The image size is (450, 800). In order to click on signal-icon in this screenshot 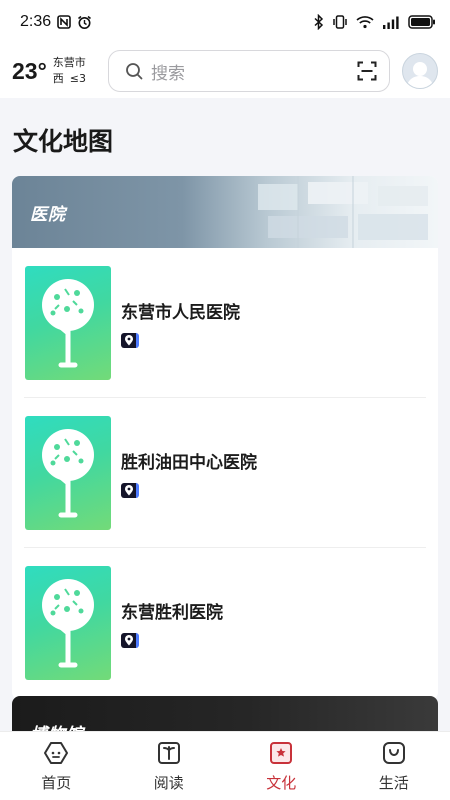, I will do `click(391, 22)`.